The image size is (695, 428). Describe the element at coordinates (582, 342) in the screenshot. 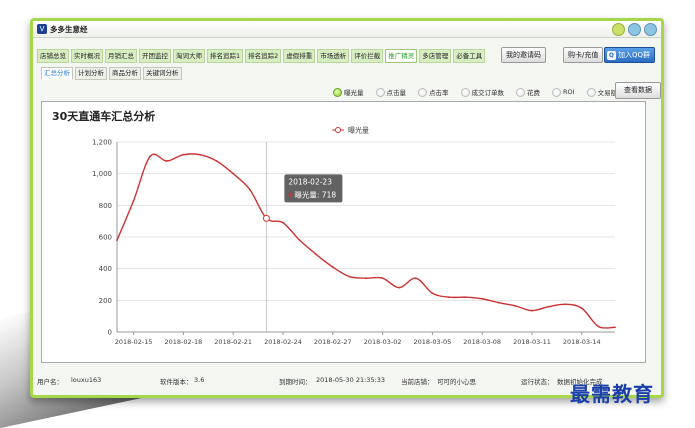

I see `x-tick-label: 2018-03-14` at that location.